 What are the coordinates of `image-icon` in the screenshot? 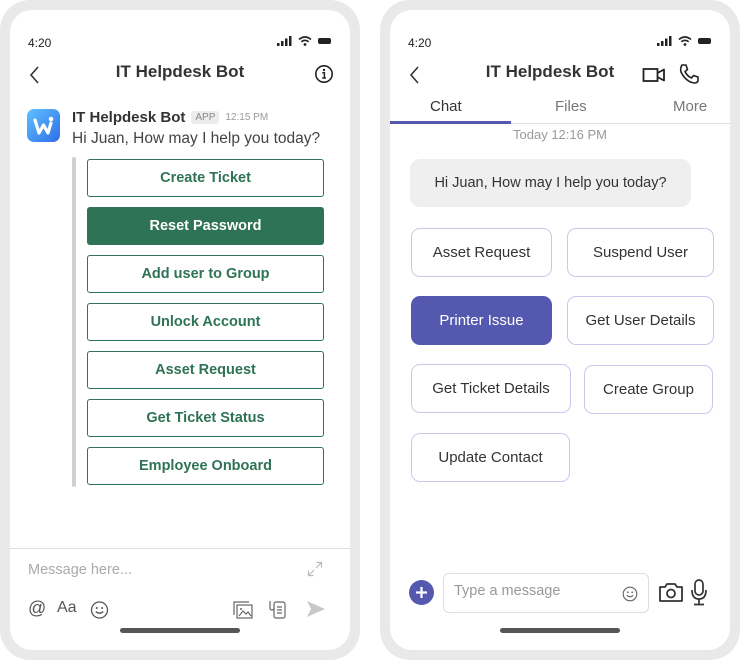 It's located at (243, 610).